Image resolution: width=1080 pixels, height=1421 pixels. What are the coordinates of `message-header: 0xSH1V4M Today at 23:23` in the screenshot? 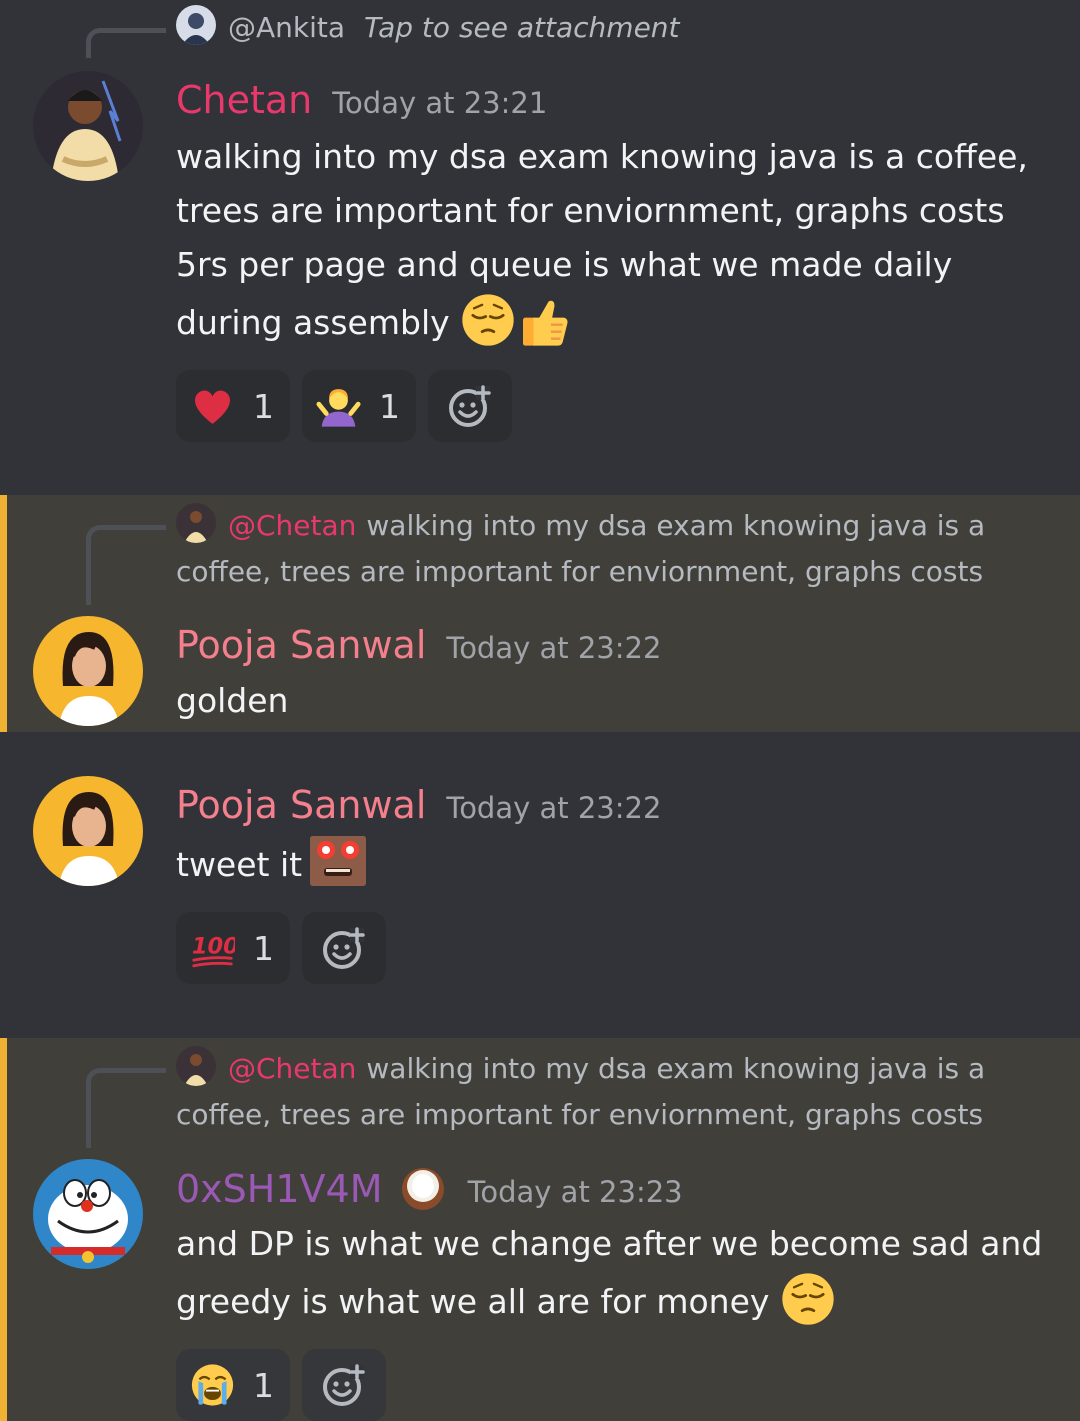 It's located at (429, 1189).